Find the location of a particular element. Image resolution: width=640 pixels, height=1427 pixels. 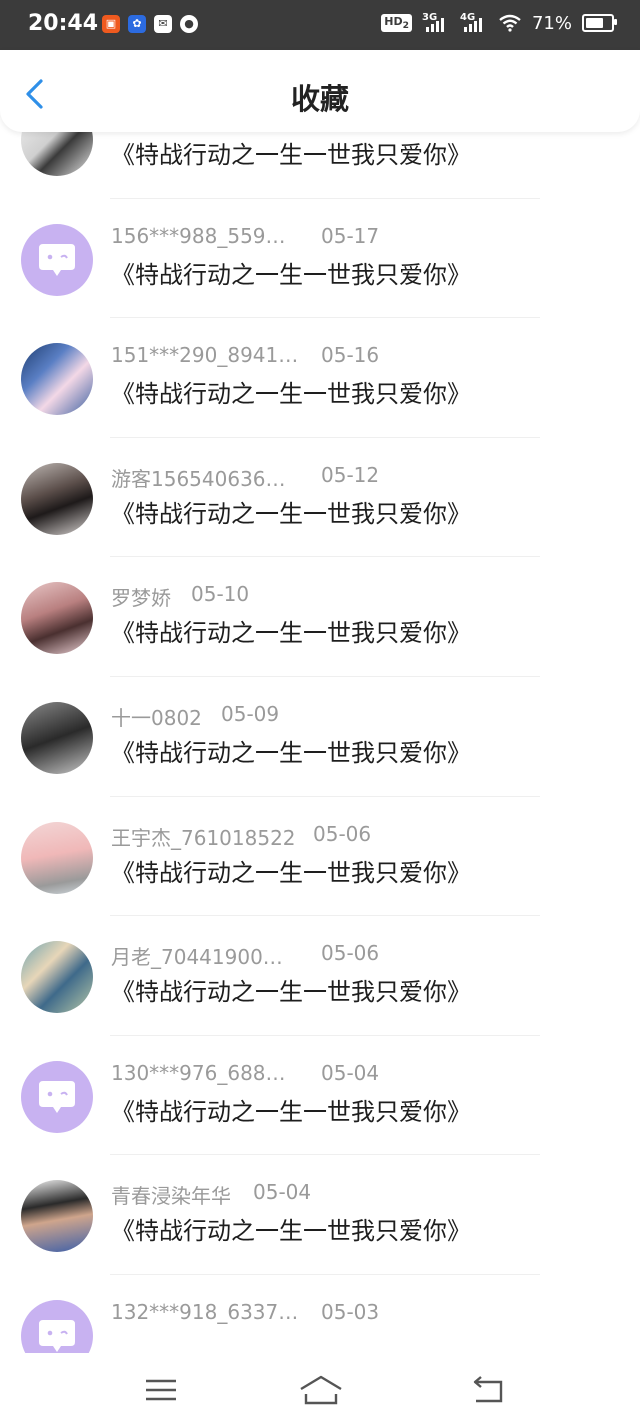

status-time: 20:44 is located at coordinates (63, 23).